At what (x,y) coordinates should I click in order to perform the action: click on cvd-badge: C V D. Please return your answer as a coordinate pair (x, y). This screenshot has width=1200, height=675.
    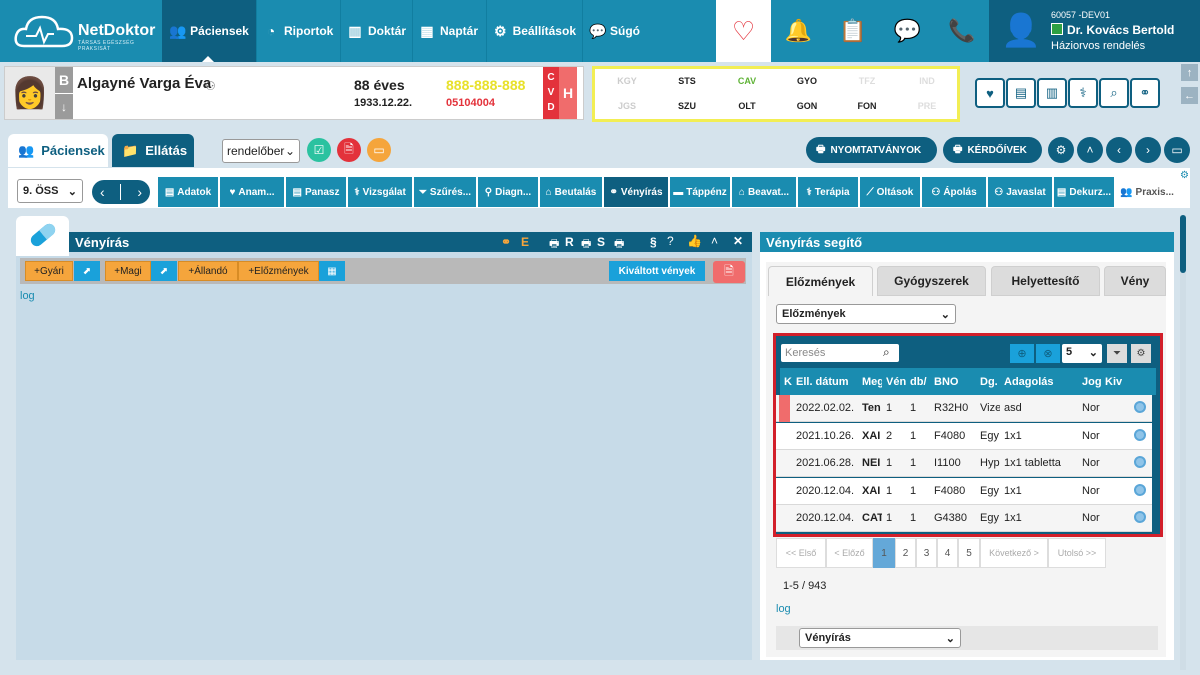
    Looking at the image, I should click on (551, 93).